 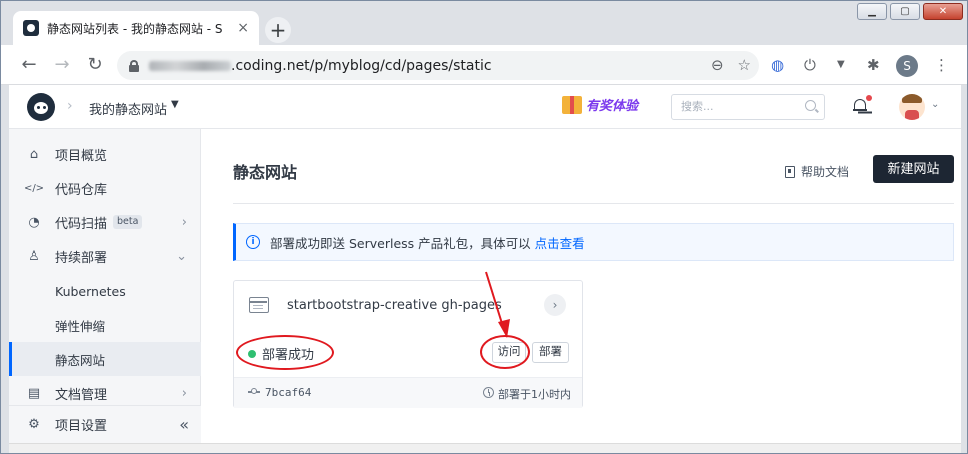 What do you see at coordinates (288, 355) in the screenshot?
I see `status-label: 部署成功` at bounding box center [288, 355].